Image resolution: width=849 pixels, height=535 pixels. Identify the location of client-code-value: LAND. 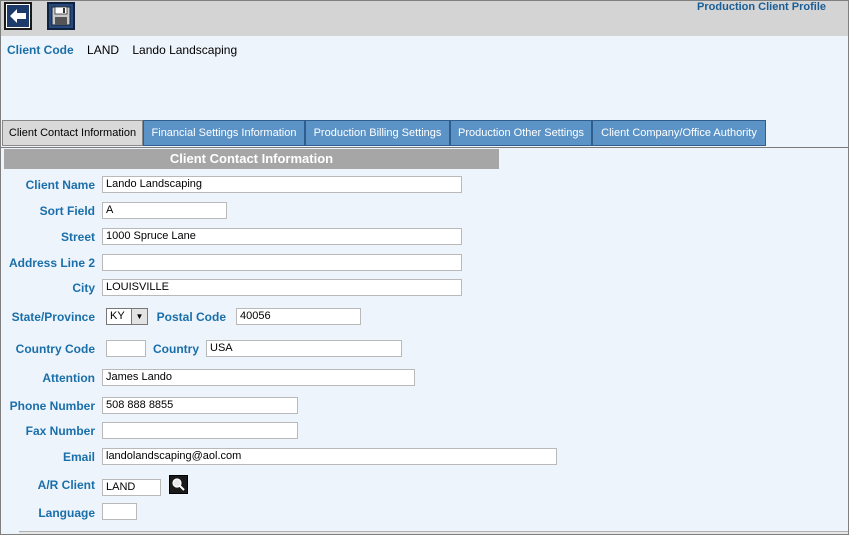
(103, 50).